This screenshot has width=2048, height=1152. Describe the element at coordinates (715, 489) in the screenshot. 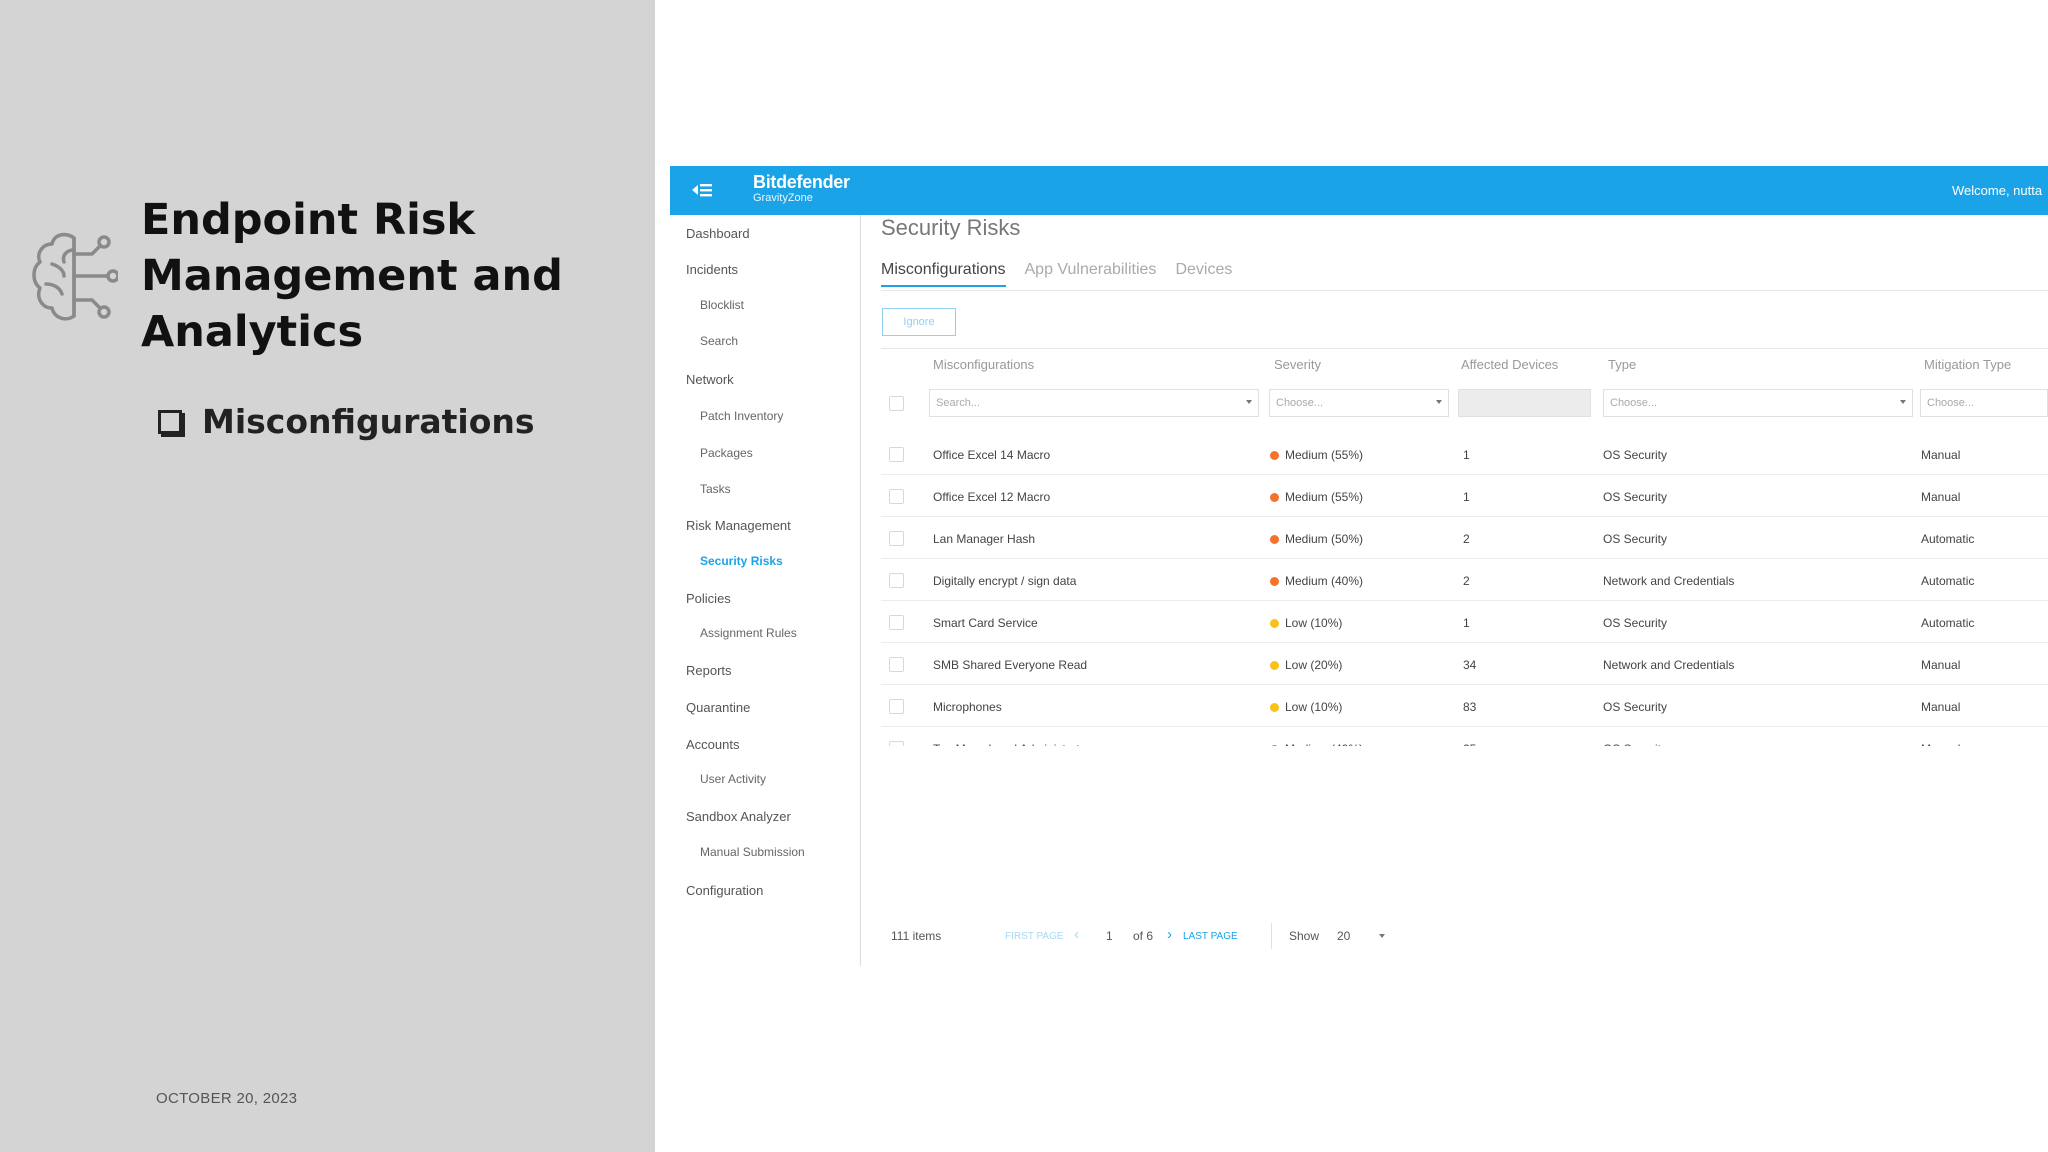

I see `sidebar-item-tasks: Tasks` at that location.